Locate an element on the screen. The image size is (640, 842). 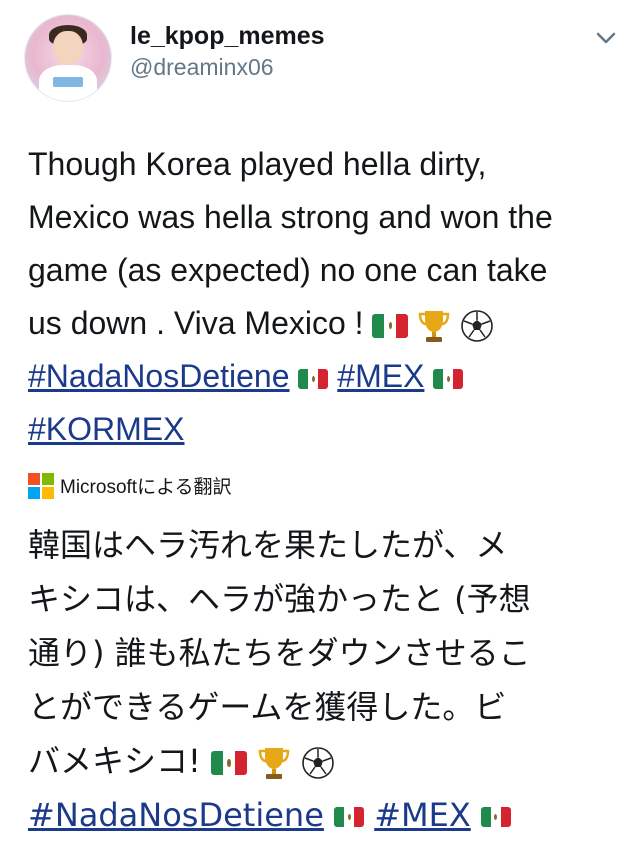
tweet-line: us down . Viva Mexico ! is located at coordinates (328, 323).